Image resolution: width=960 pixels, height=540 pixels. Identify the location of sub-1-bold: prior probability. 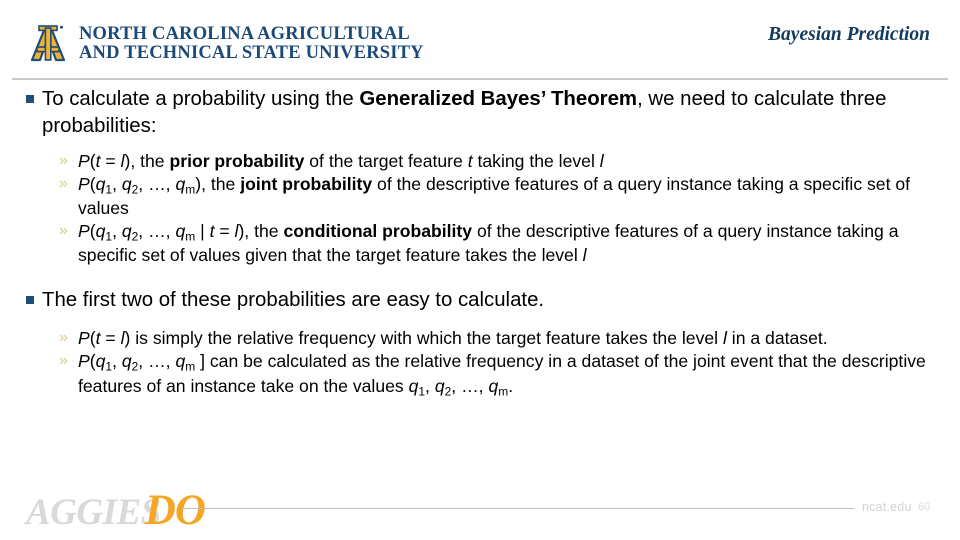
(237, 161).